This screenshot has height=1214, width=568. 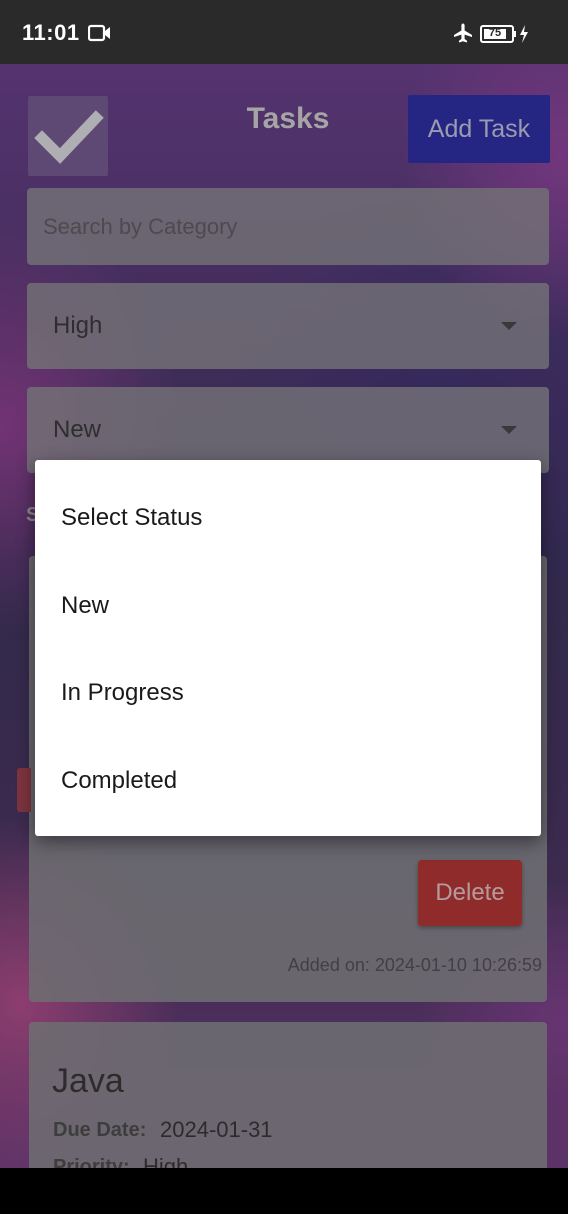 What do you see at coordinates (51, 32) in the screenshot?
I see `status-time: 11:01` at bounding box center [51, 32].